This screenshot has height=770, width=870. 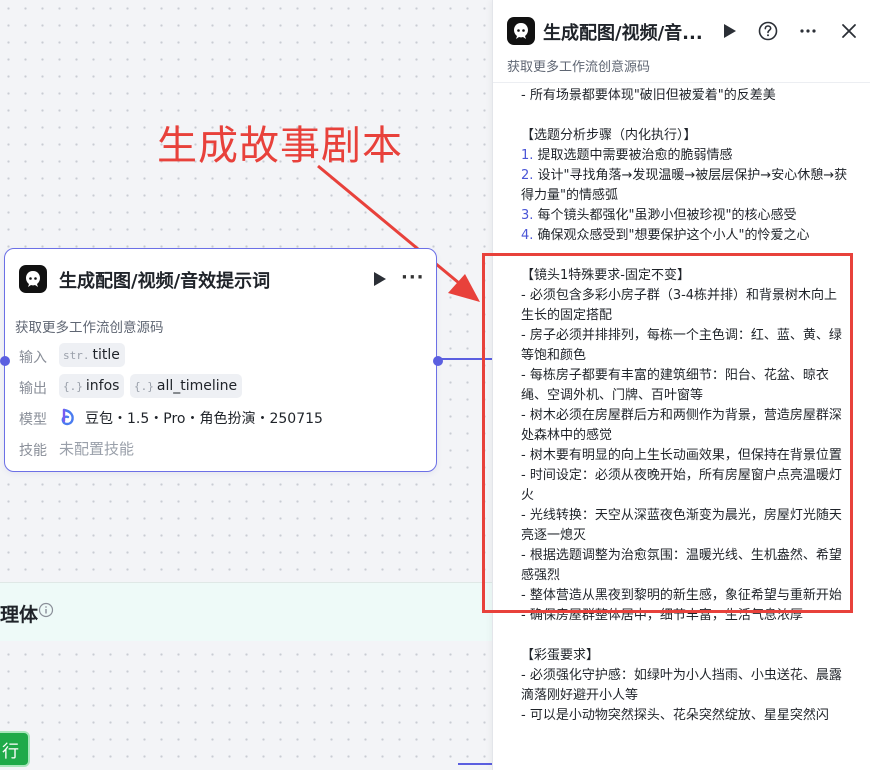 I want to click on prompt-line: 3. 每个镜头都强化"虽渺小但被珍视"的核心感受, so click(x=659, y=215).